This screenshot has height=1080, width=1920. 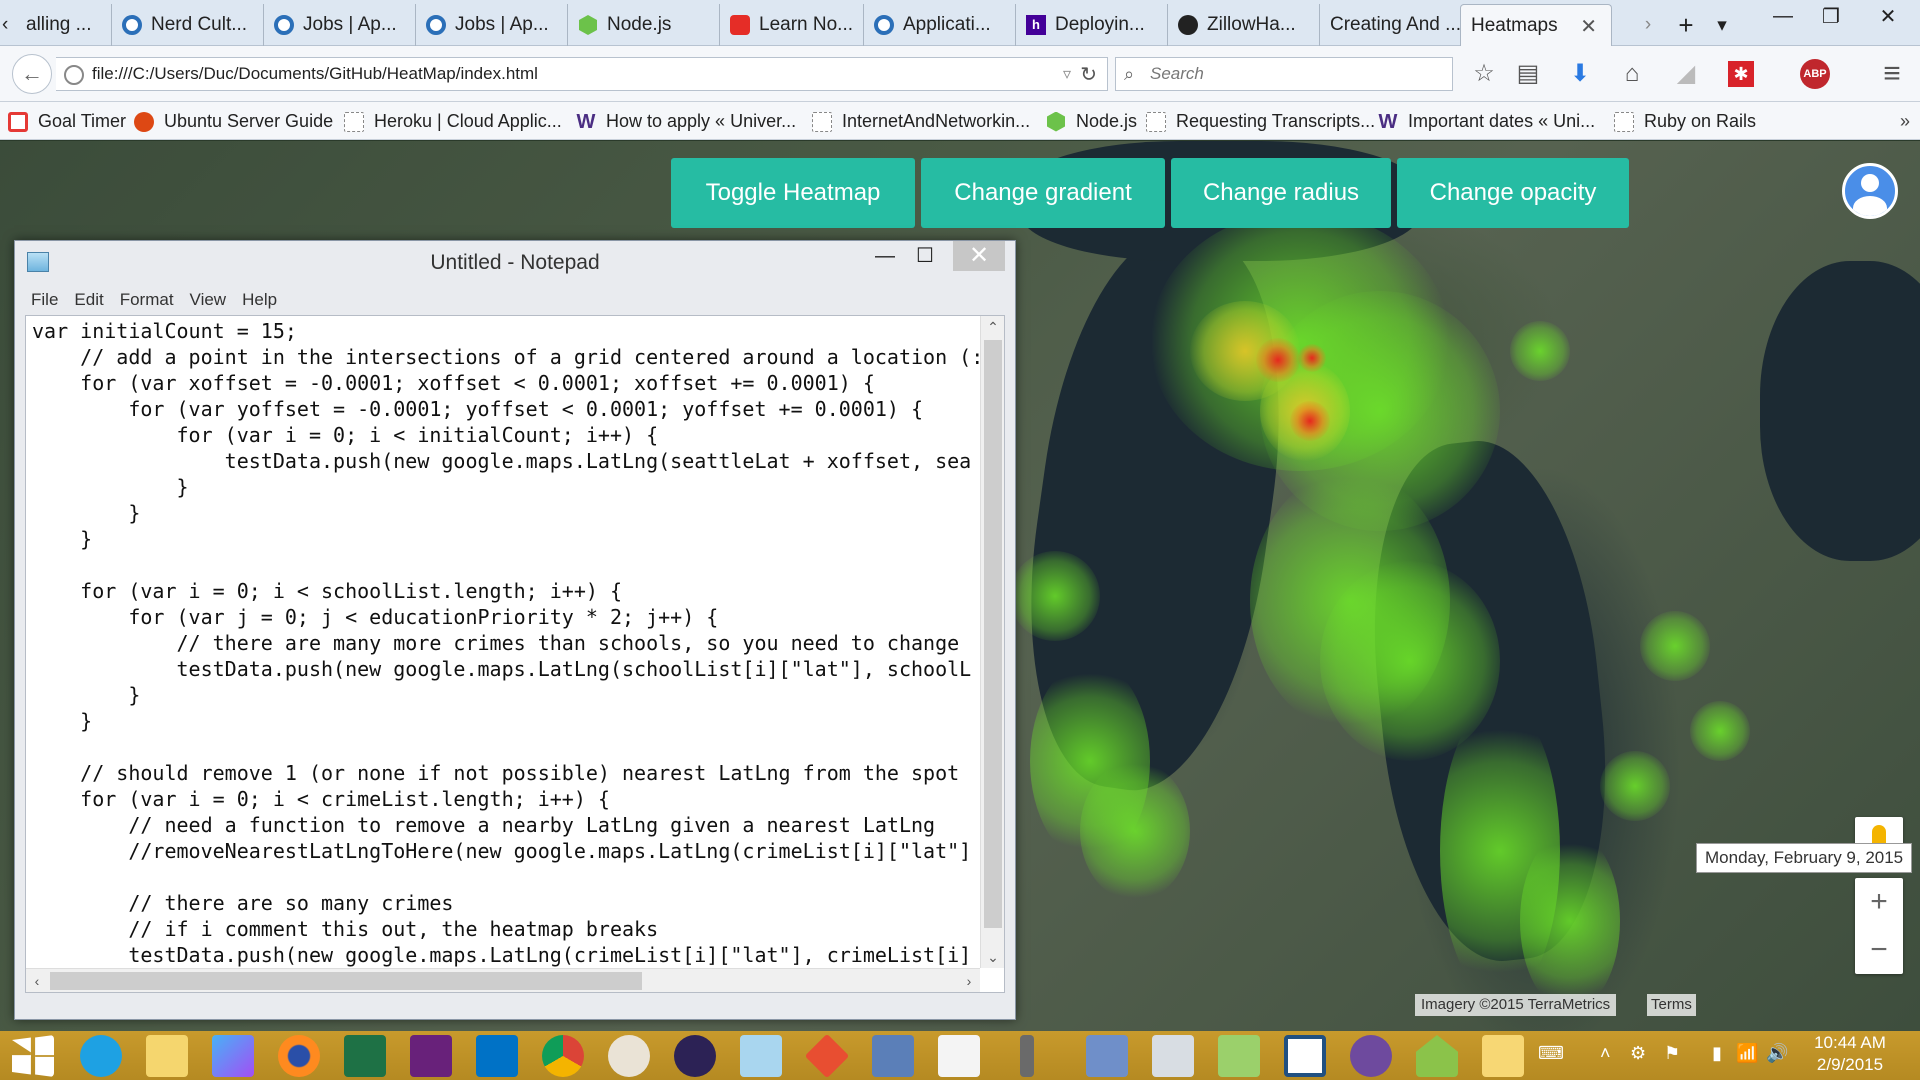 What do you see at coordinates (1437, 1056) in the screenshot?
I see `android-icon` at bounding box center [1437, 1056].